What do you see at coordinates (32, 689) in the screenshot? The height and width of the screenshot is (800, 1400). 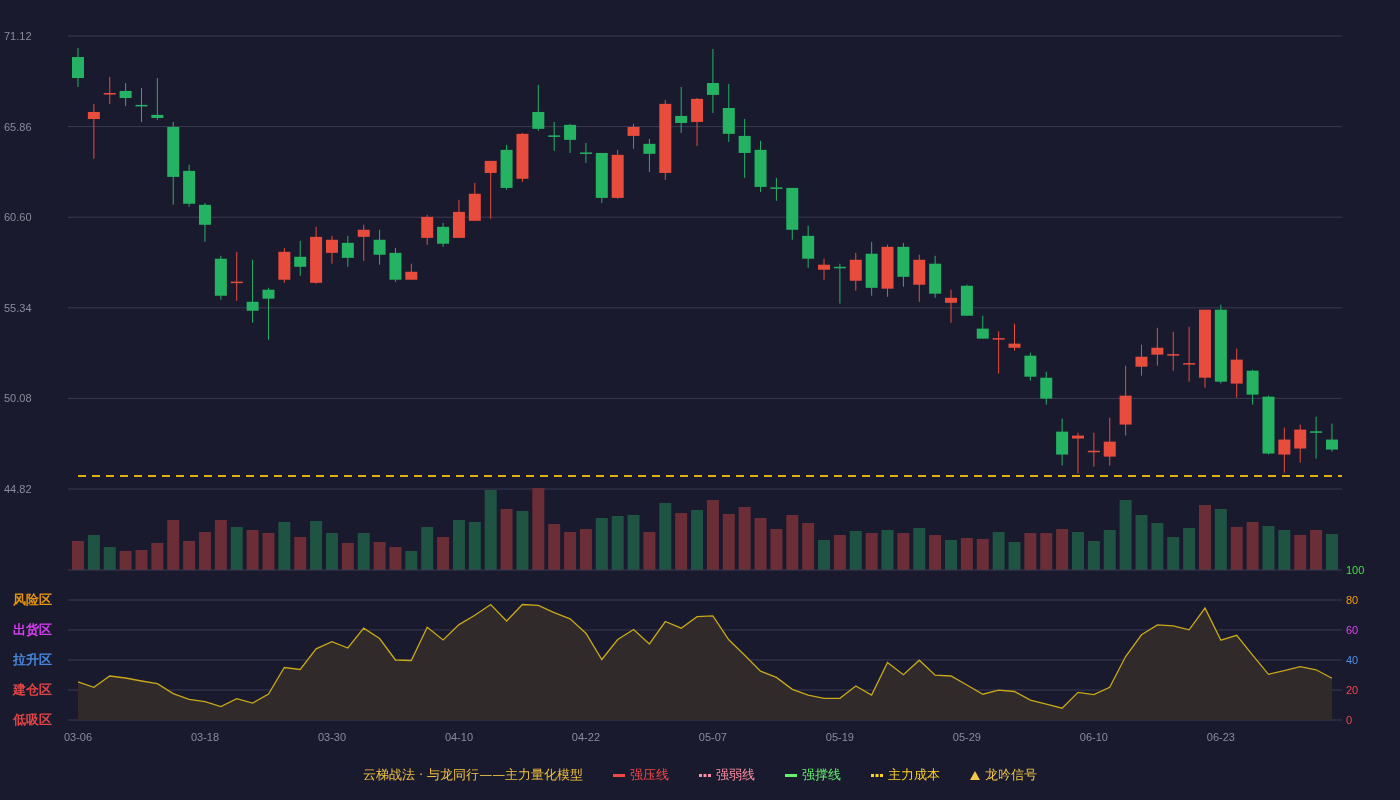 I see `zone-label: 建仓区` at bounding box center [32, 689].